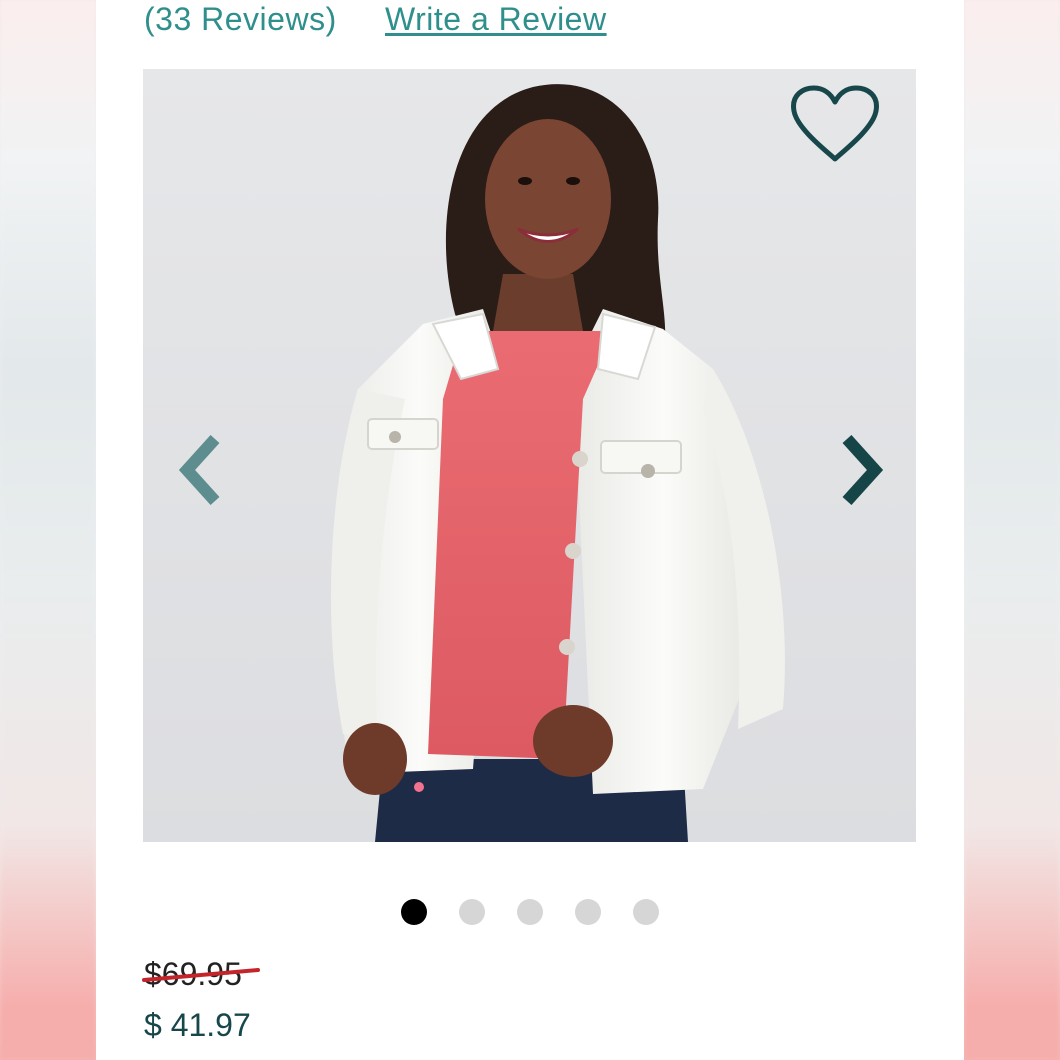 This screenshot has height=1060, width=1060. I want to click on chevron-right-icon, so click(863, 470).